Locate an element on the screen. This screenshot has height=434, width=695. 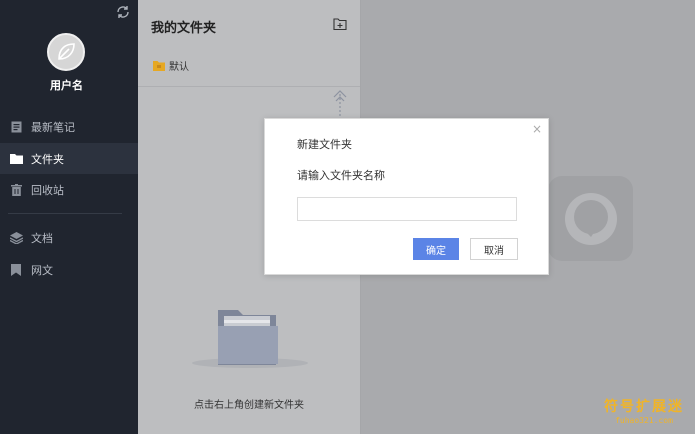
close-icon: × is located at coordinates (537, 129).